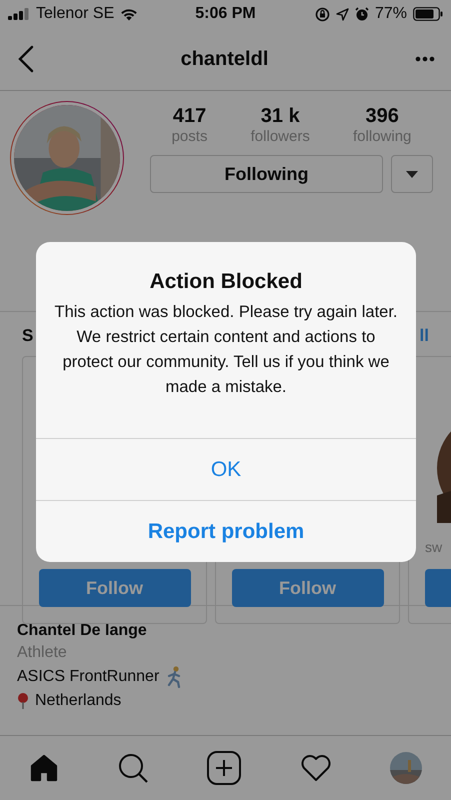  I want to click on battery-percent: 77%, so click(390, 14).